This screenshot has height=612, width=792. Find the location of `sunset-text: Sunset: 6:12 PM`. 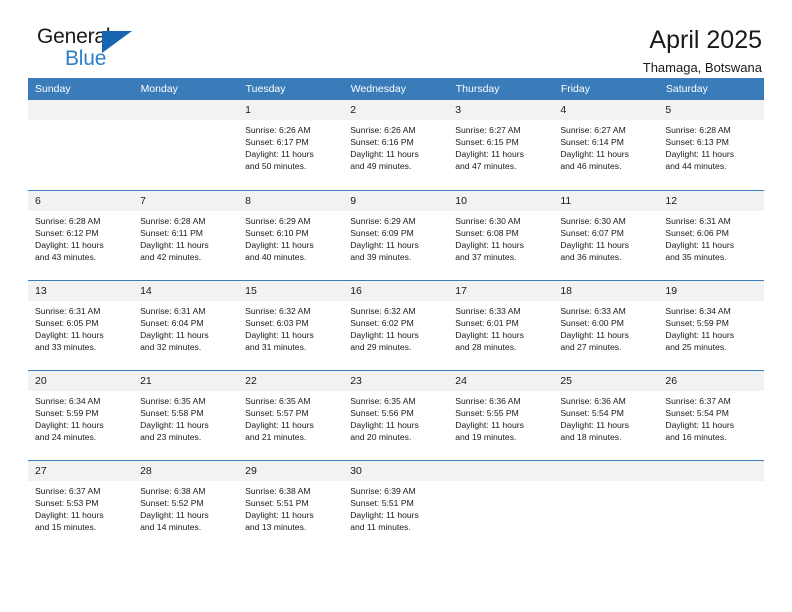

sunset-text: Sunset: 6:12 PM is located at coordinates (67, 232).